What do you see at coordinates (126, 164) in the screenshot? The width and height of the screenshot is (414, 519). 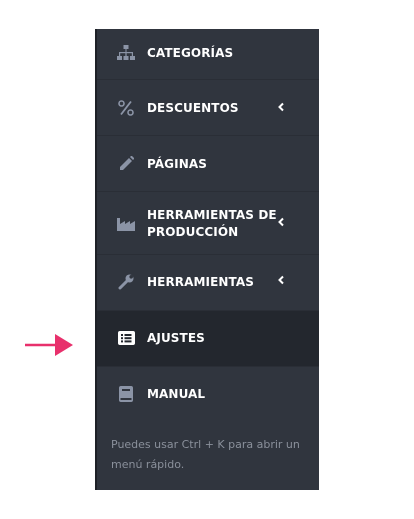 I see `pencil-icon` at bounding box center [126, 164].